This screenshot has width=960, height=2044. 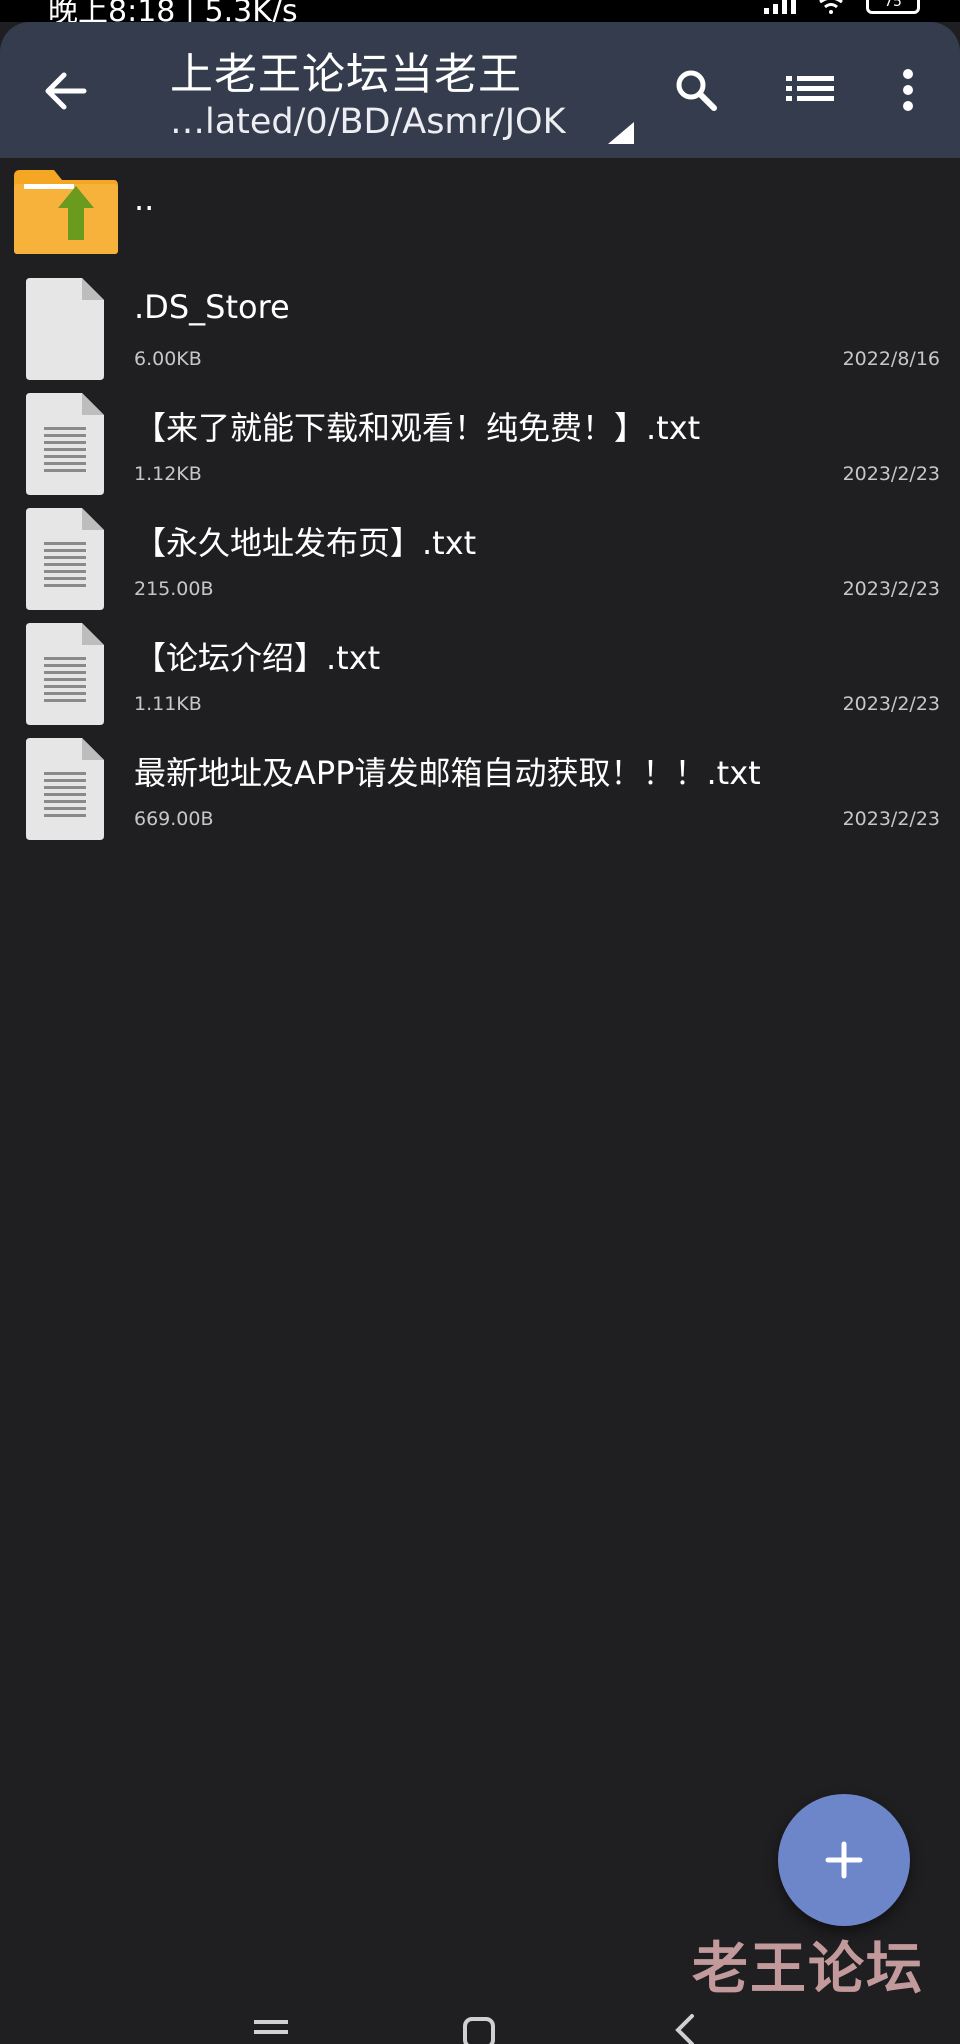 I want to click on recent-apps-icon, so click(x=271, y=2030).